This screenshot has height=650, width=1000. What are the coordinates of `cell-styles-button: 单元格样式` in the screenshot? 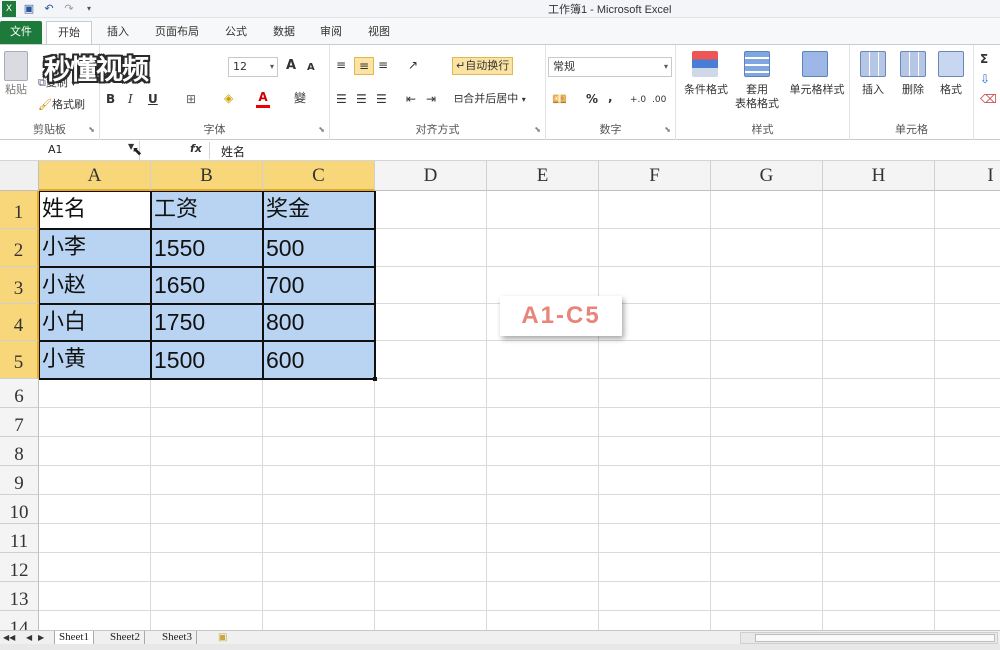 It's located at (817, 90).